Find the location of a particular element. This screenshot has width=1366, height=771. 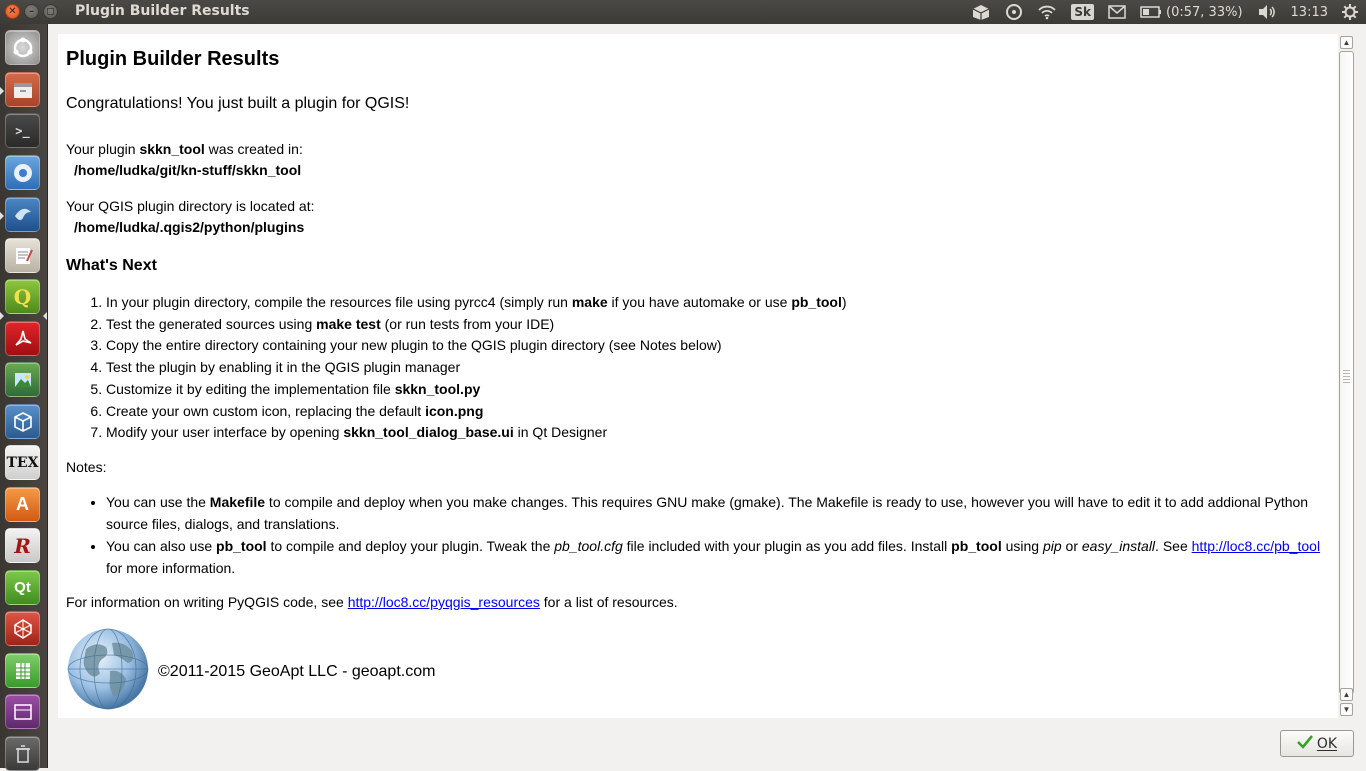

text-editor-icon is located at coordinates (22, 255).